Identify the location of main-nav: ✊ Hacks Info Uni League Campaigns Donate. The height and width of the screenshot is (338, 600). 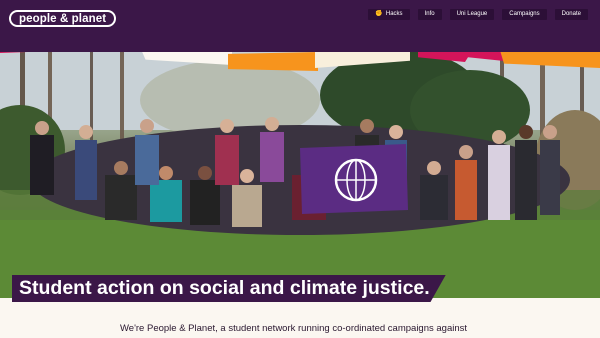
(478, 14).